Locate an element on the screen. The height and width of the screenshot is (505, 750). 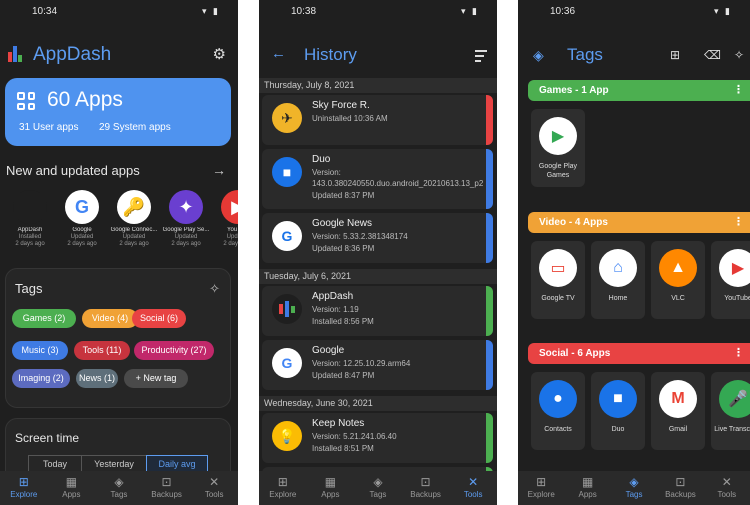
youtube-icon: ▶ is located at coordinates (734, 268).